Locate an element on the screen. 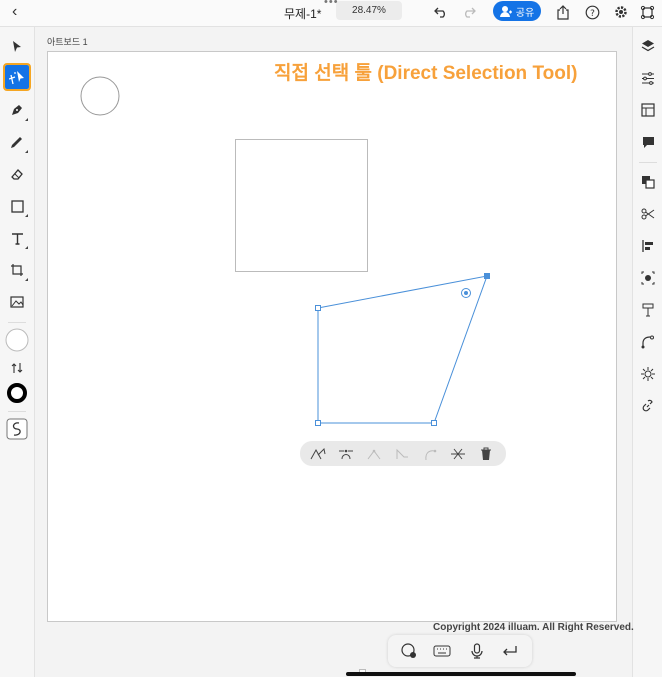 This screenshot has height=677, width=662. heading-title: 직접 선택 툴 (Direct Selection Tool) is located at coordinates (426, 73).